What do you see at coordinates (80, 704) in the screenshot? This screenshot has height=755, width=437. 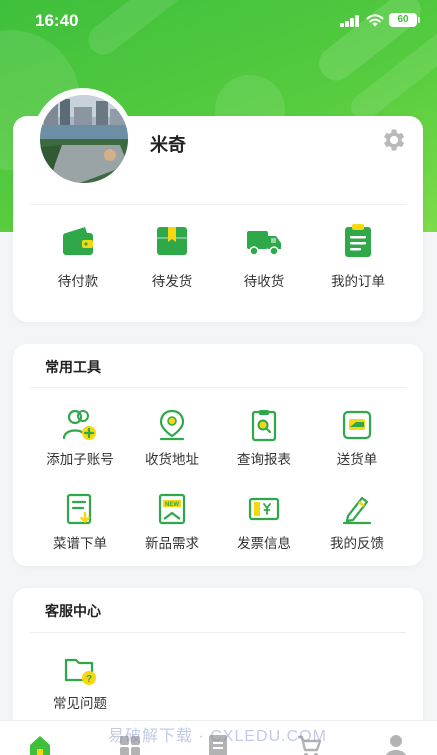 I see `service-label: 常见问题` at bounding box center [80, 704].